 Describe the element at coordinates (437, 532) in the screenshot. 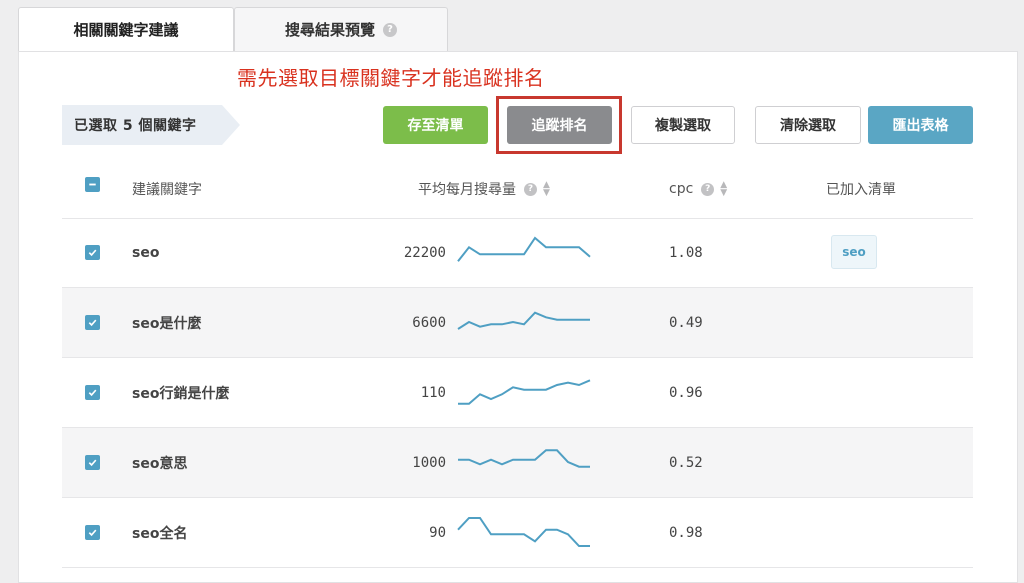

I see `search-volume: 90` at that location.